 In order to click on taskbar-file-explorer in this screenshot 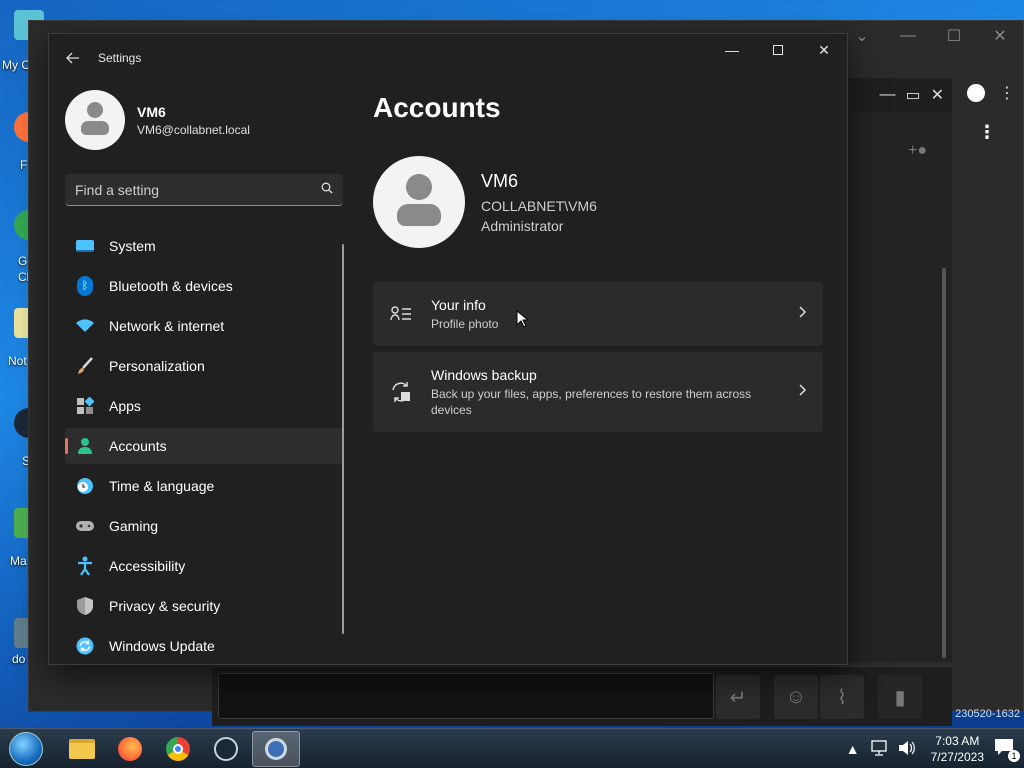, I will do `click(82, 749)`.